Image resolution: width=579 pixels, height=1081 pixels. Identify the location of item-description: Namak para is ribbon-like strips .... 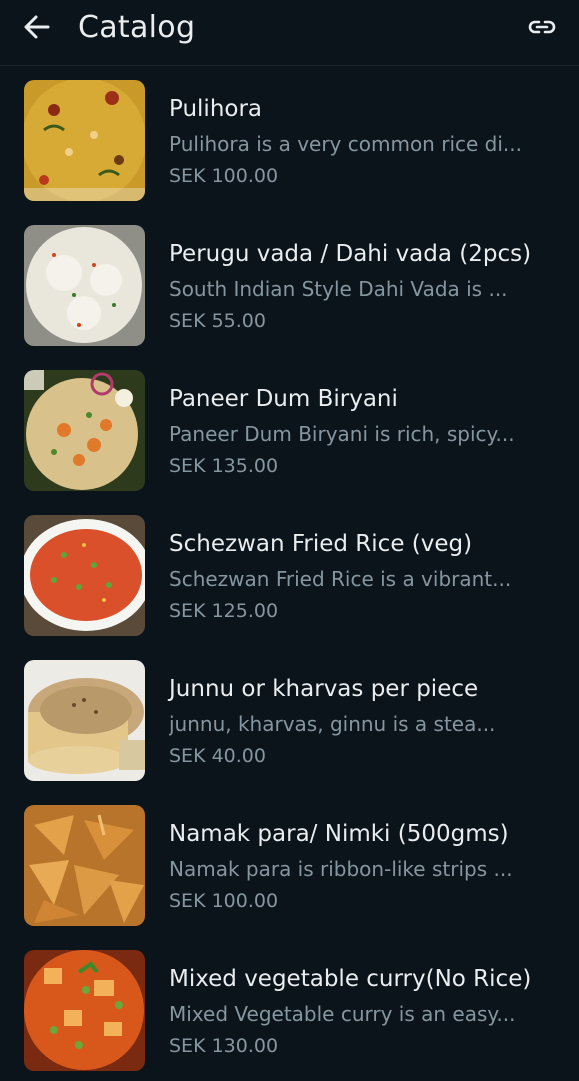
(341, 869).